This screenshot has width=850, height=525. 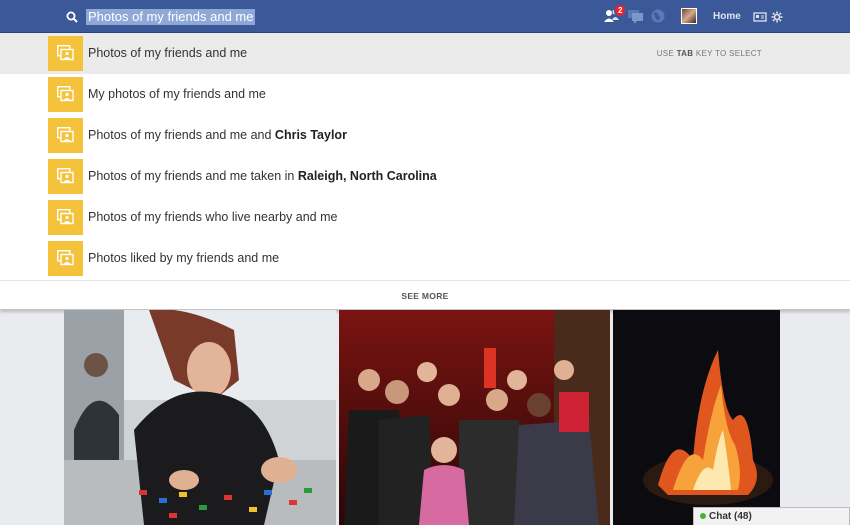 What do you see at coordinates (689, 16) in the screenshot?
I see `profile-avatar` at bounding box center [689, 16].